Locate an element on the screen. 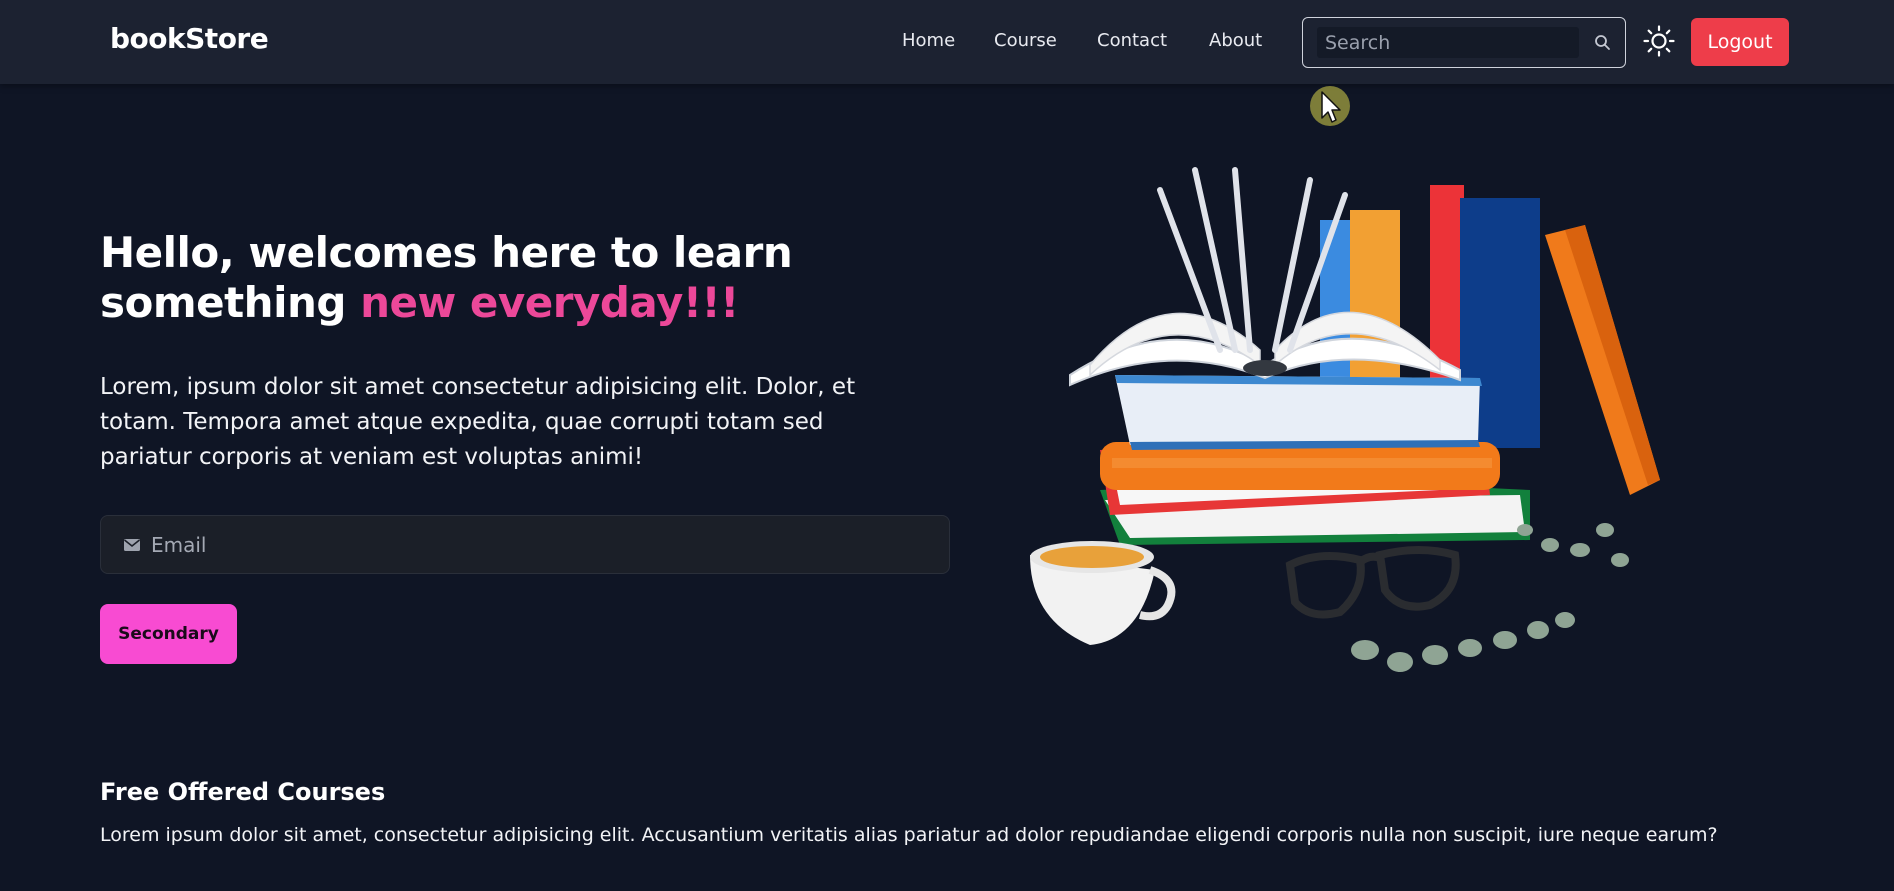 The width and height of the screenshot is (1894, 891). mail-icon is located at coordinates (132, 545).